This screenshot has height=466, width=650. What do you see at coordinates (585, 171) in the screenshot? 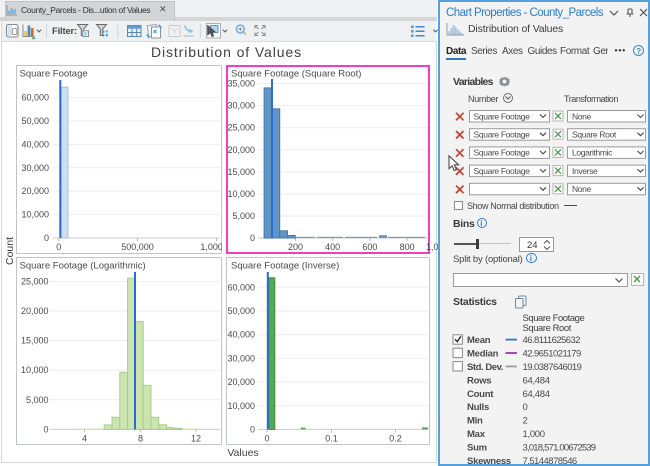
I see `svg-text: Inverse` at bounding box center [585, 171].